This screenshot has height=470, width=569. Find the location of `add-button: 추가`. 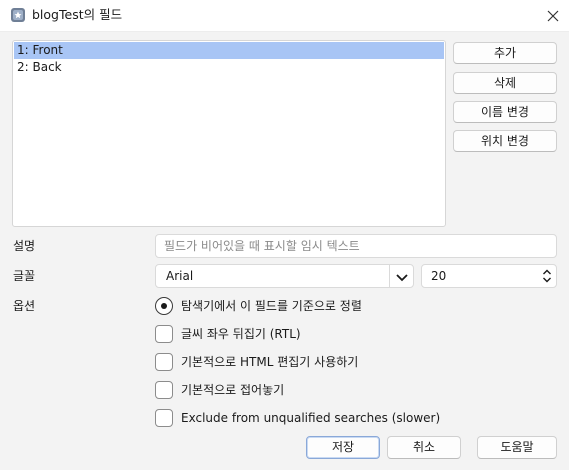

add-button: 추가 is located at coordinates (505, 53).